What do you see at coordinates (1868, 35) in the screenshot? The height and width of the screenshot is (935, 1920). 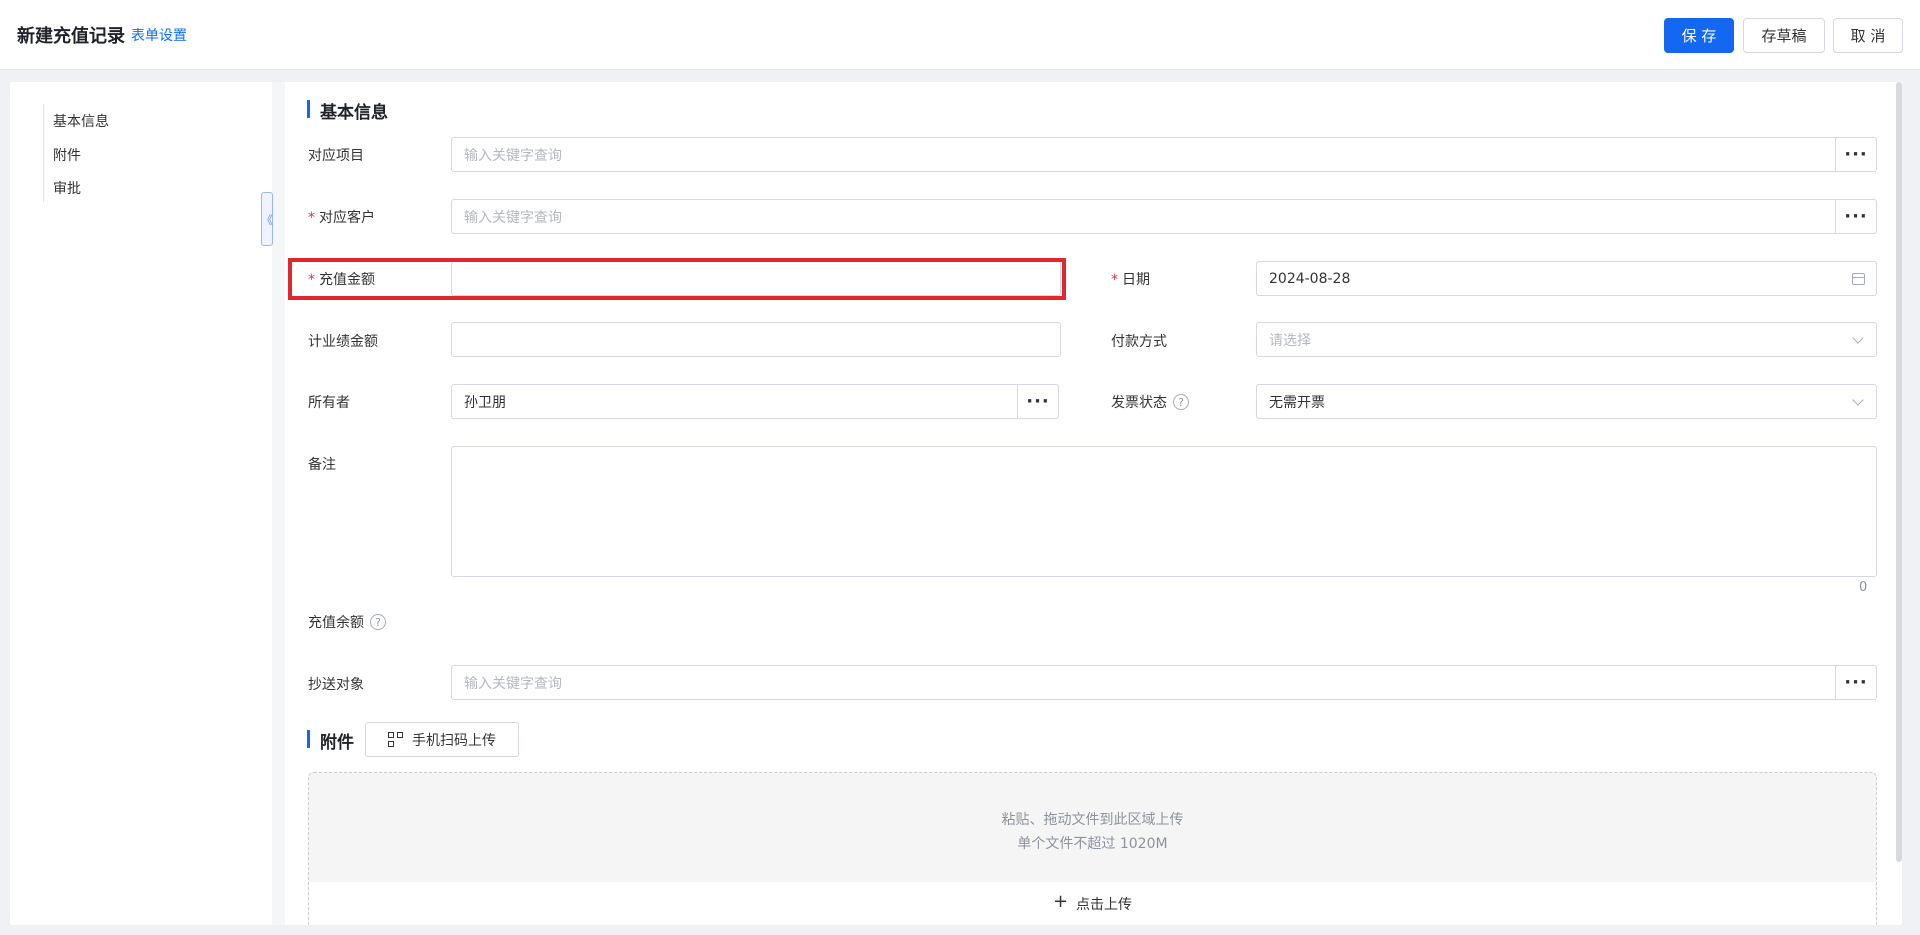 I see `cancel-button: 取 消` at bounding box center [1868, 35].